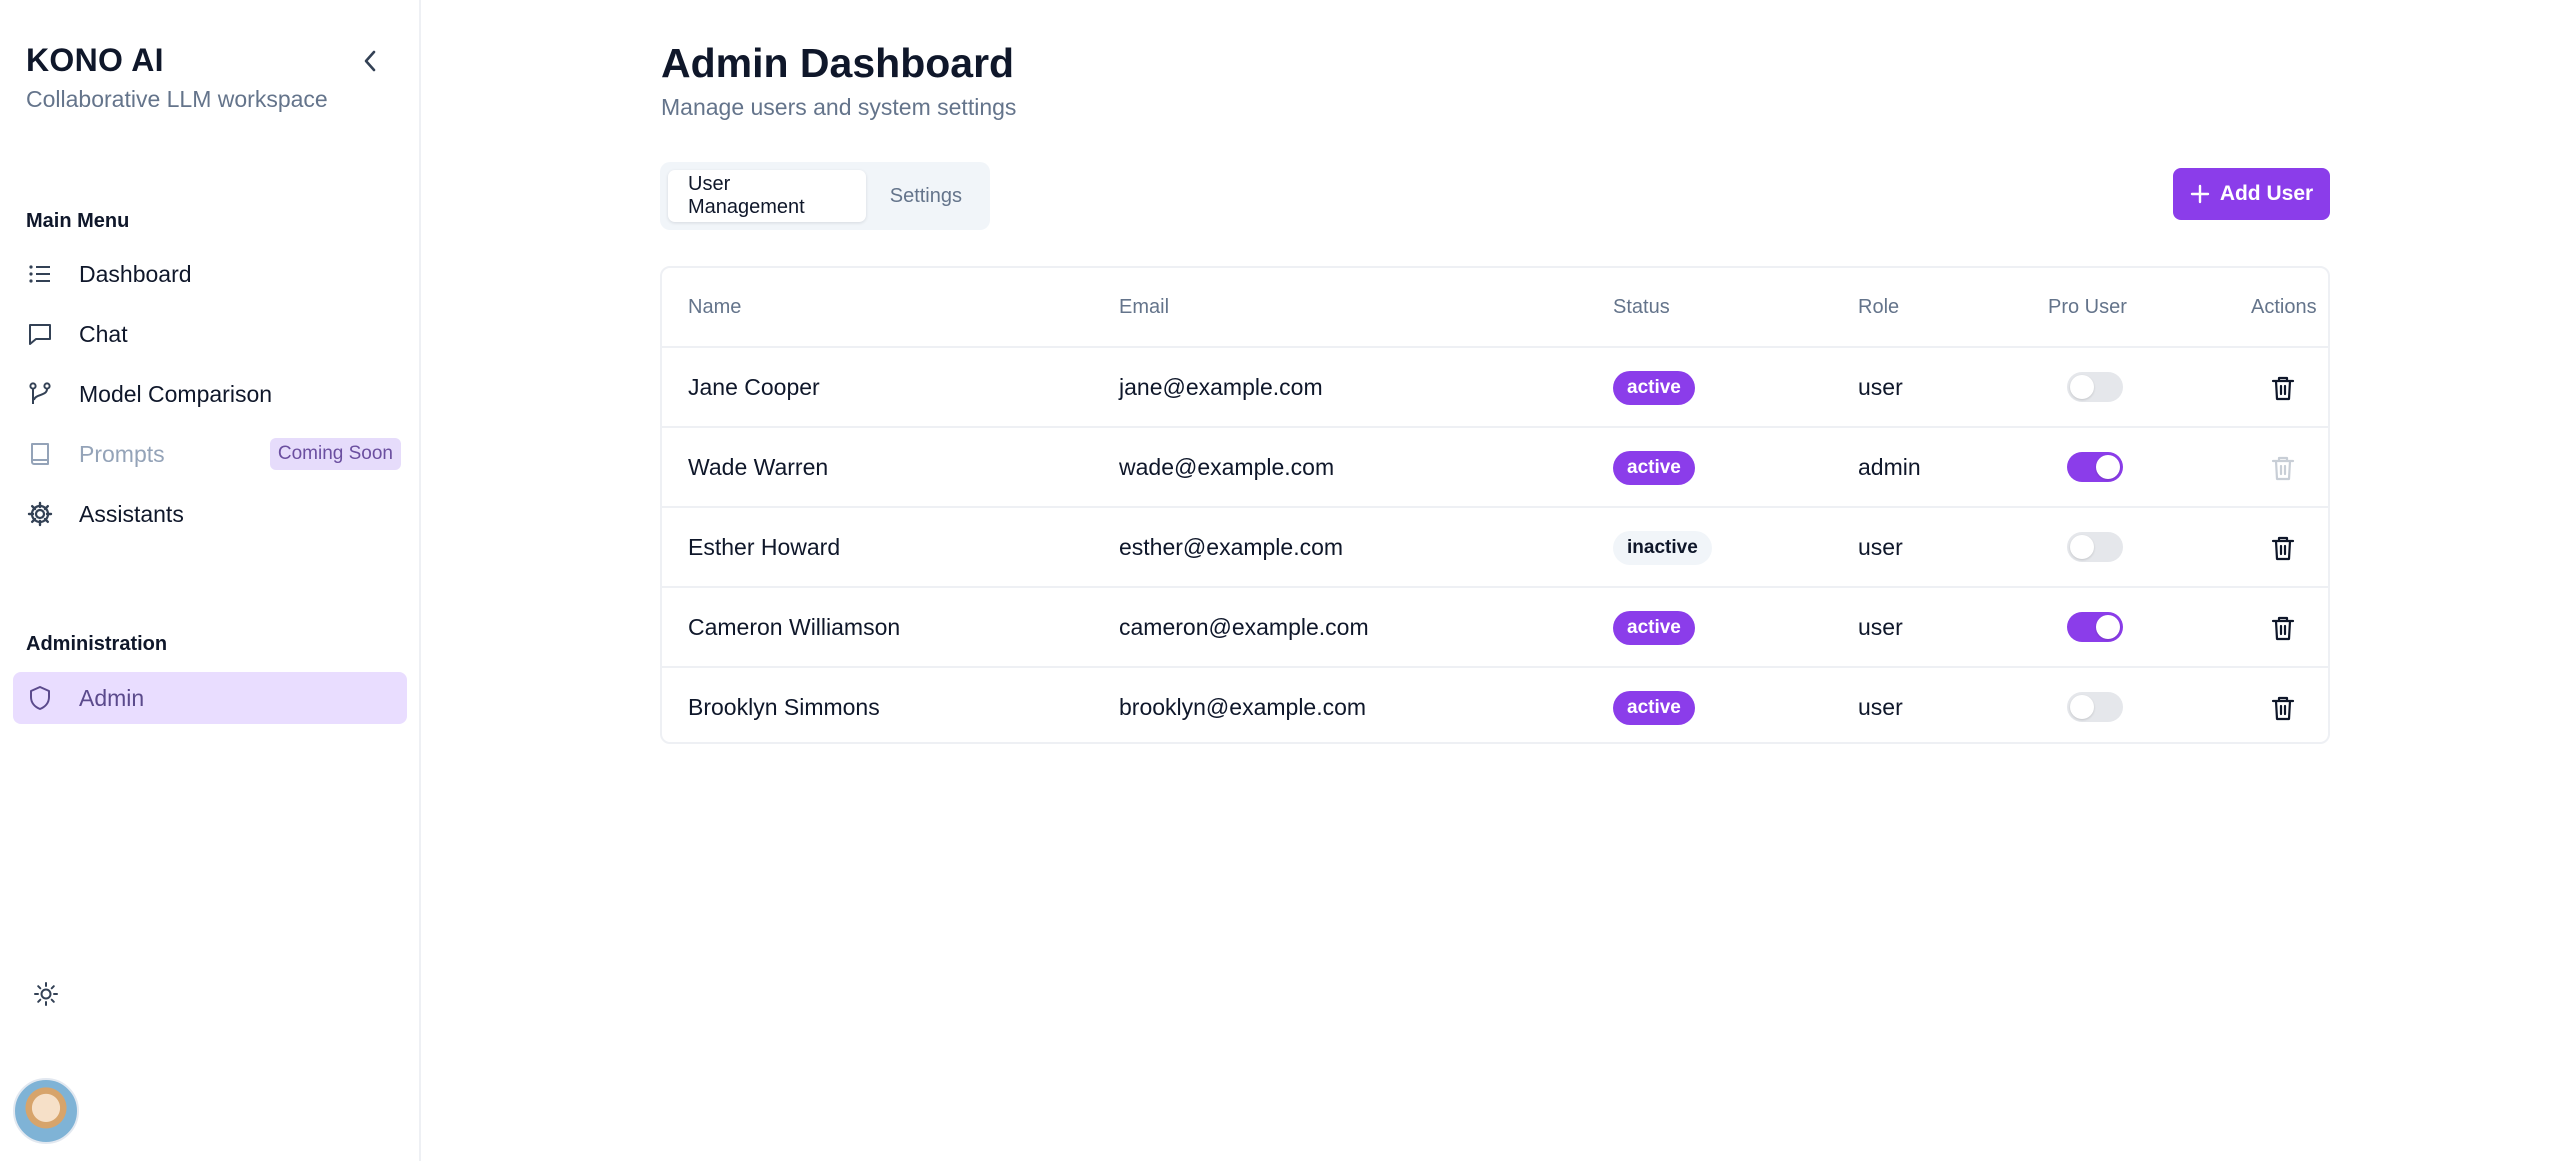 The width and height of the screenshot is (2557, 1161). What do you see at coordinates (1221, 387) in the screenshot?
I see `user-email: jane@example.com` at bounding box center [1221, 387].